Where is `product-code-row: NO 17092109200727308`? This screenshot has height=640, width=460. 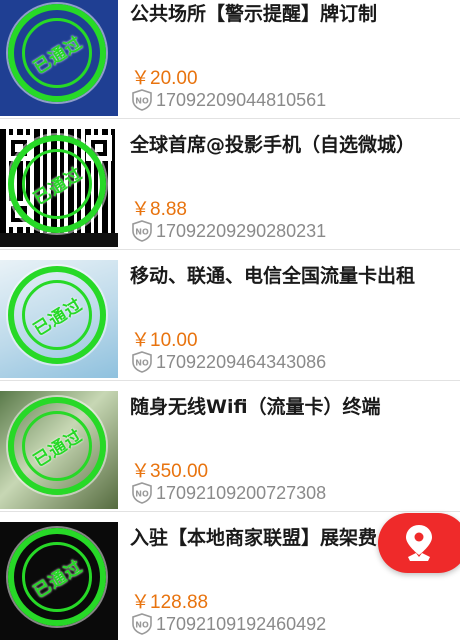 product-code-row: NO 17092109200727308 is located at coordinates (228, 493).